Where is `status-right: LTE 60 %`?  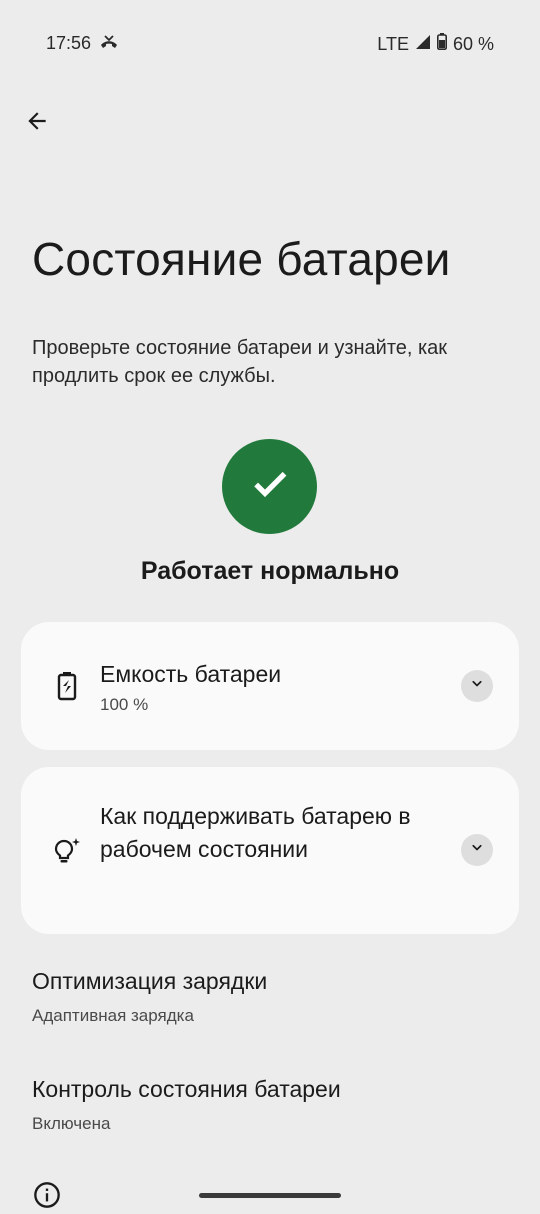 status-right: LTE 60 % is located at coordinates (435, 44).